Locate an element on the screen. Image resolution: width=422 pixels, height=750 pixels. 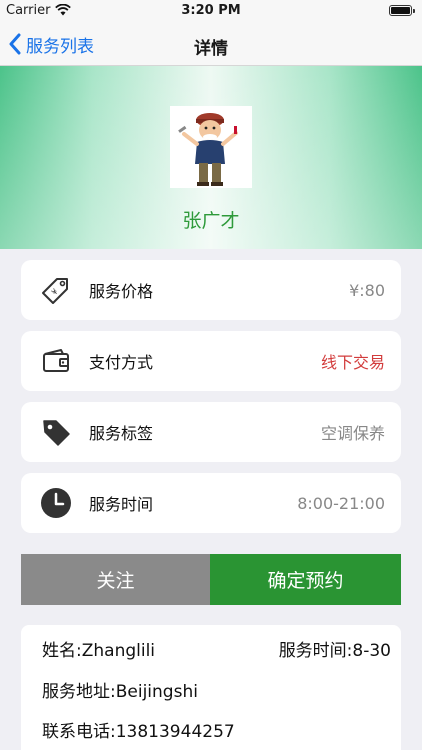
contact-name: 姓名:Zhanglili is located at coordinates (99, 651).